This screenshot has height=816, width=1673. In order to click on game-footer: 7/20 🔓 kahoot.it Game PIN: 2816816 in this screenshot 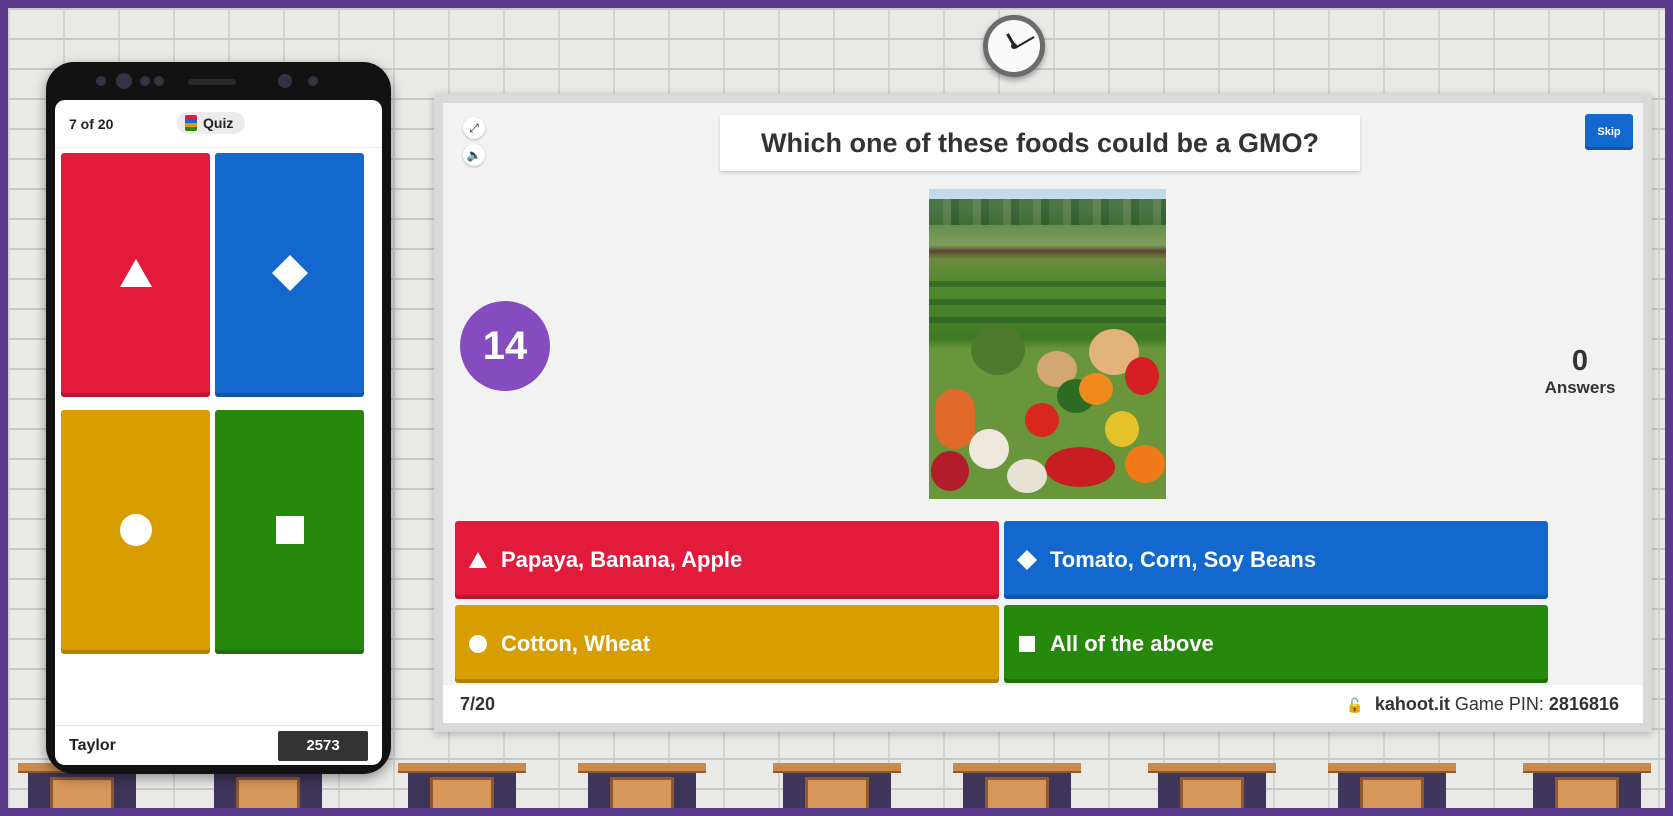, I will do `click(1043, 704)`.